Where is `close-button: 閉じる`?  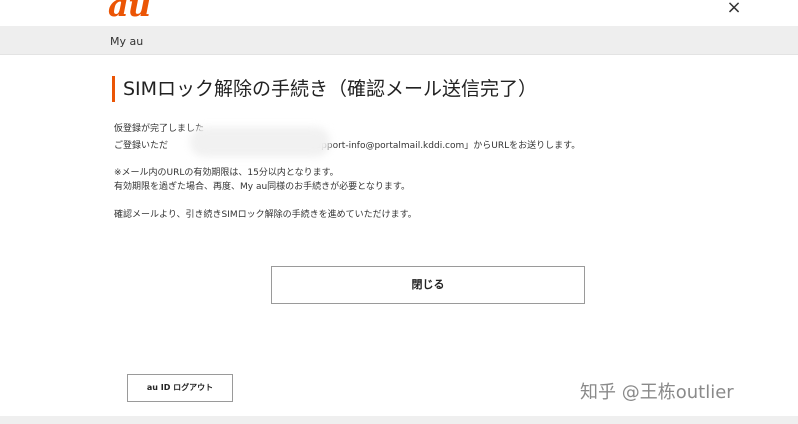
close-button: 閉じる is located at coordinates (428, 285).